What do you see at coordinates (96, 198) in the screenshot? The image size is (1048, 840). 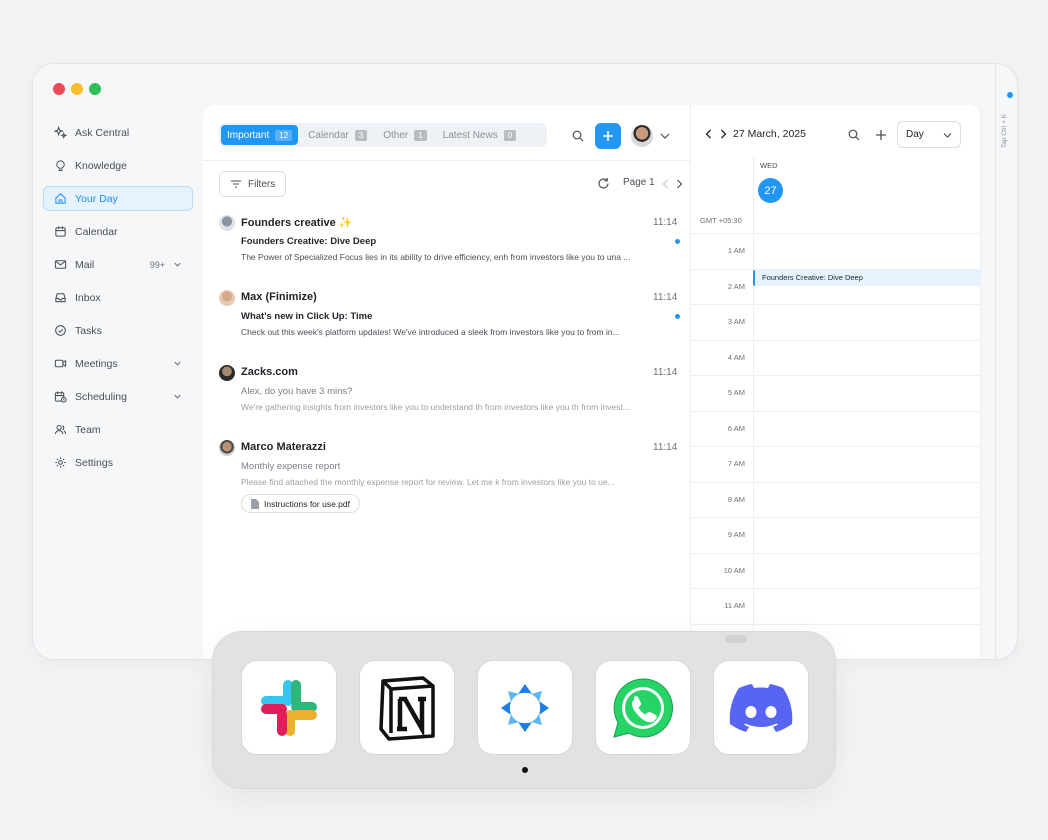 I see `sidebar-item-label: Your Day` at bounding box center [96, 198].